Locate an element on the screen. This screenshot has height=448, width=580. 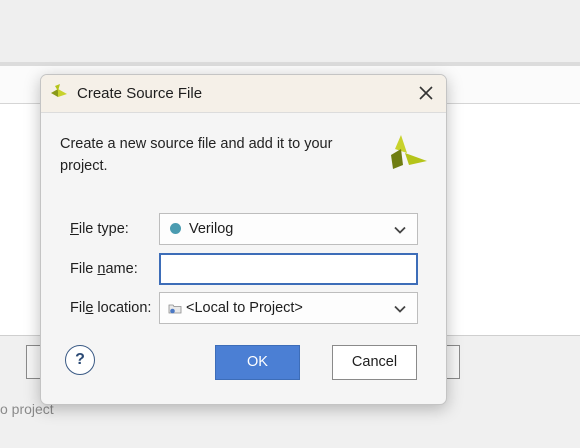
folder-icon is located at coordinates (175, 309).